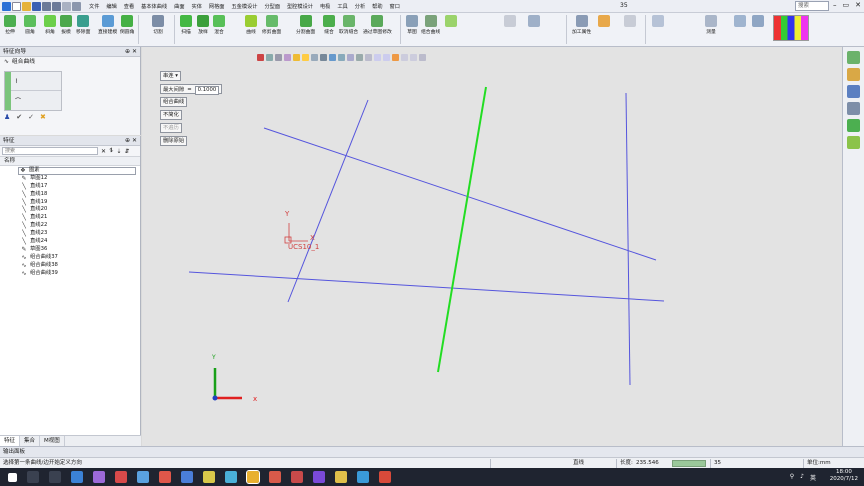  Describe the element at coordinates (33, 100) in the screenshot. I see `wizard-option-row: ⌒` at that location.